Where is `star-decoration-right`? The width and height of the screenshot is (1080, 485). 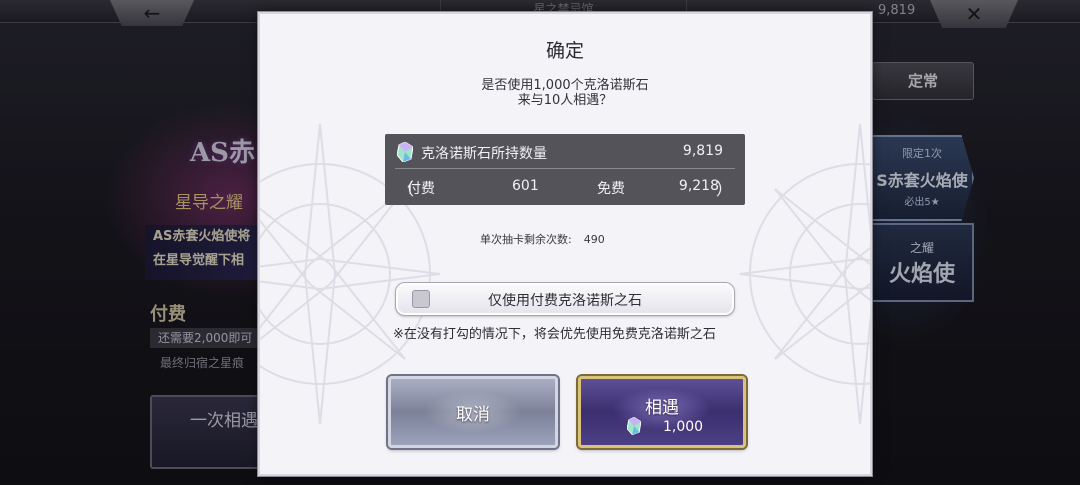 star-decoration-right is located at coordinates (804, 274).